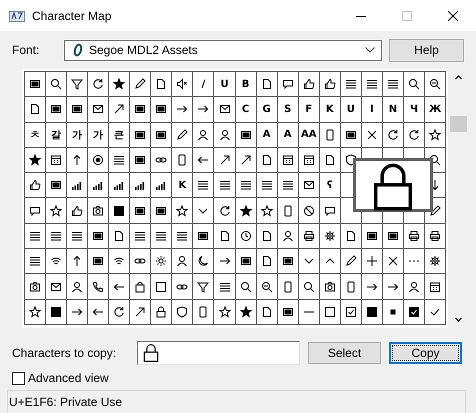  What do you see at coordinates (435, 109) in the screenshot?
I see `glyph-cell: Ж` at bounding box center [435, 109].